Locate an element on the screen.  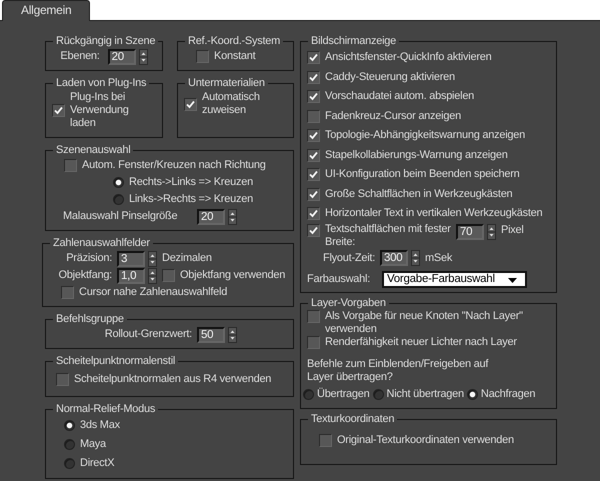
number-field: 1,0 is located at coordinates (131, 276).